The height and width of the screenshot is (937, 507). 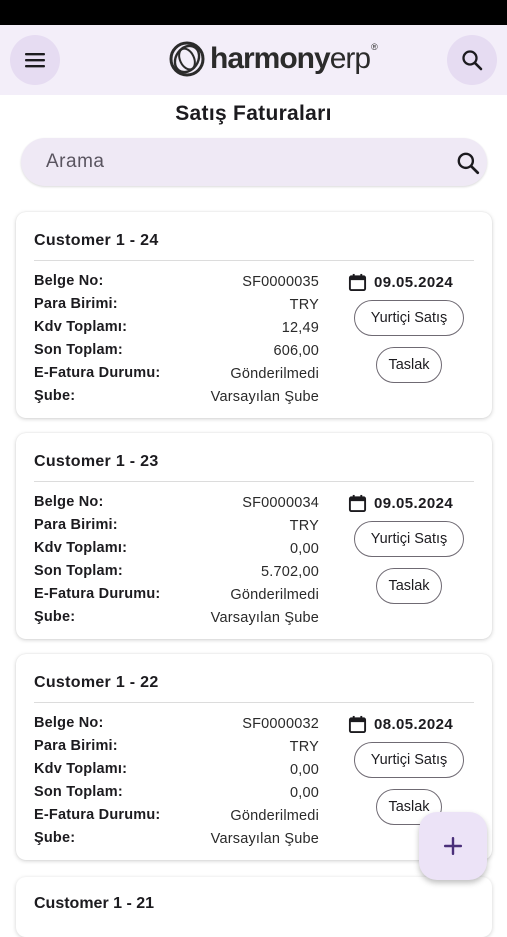 I want to click on plus-icon, so click(x=453, y=846).